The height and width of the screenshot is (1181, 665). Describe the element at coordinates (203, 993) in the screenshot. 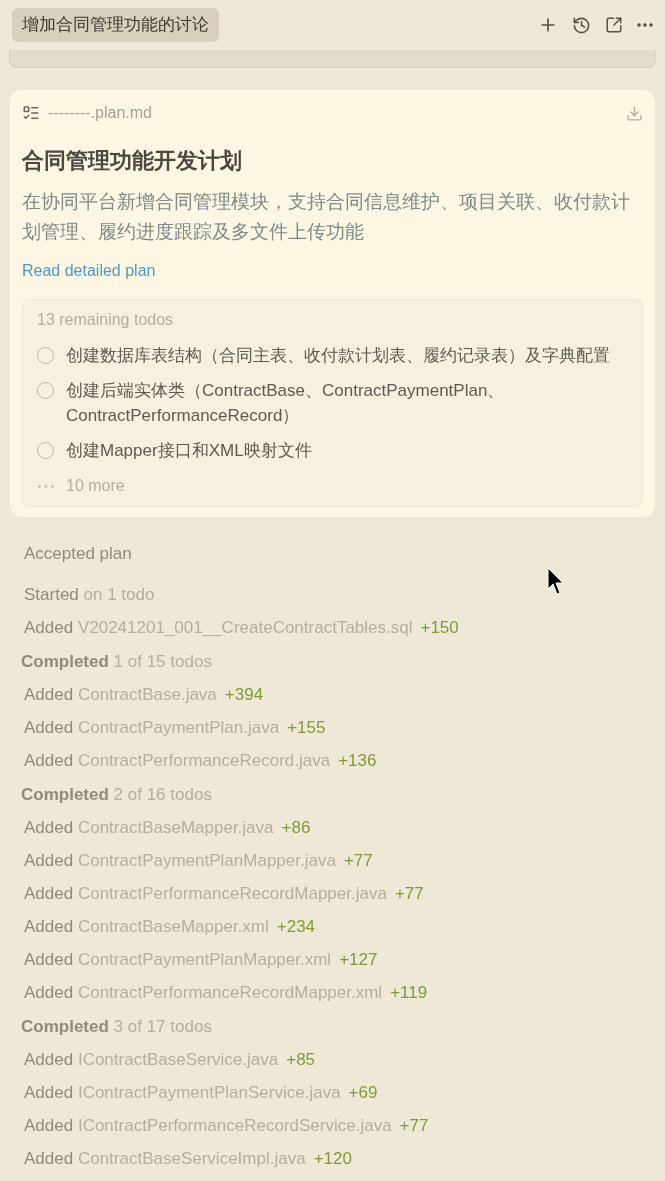

I see `log-entry: Added ContractPerformanceRecordMapper.xml` at that location.